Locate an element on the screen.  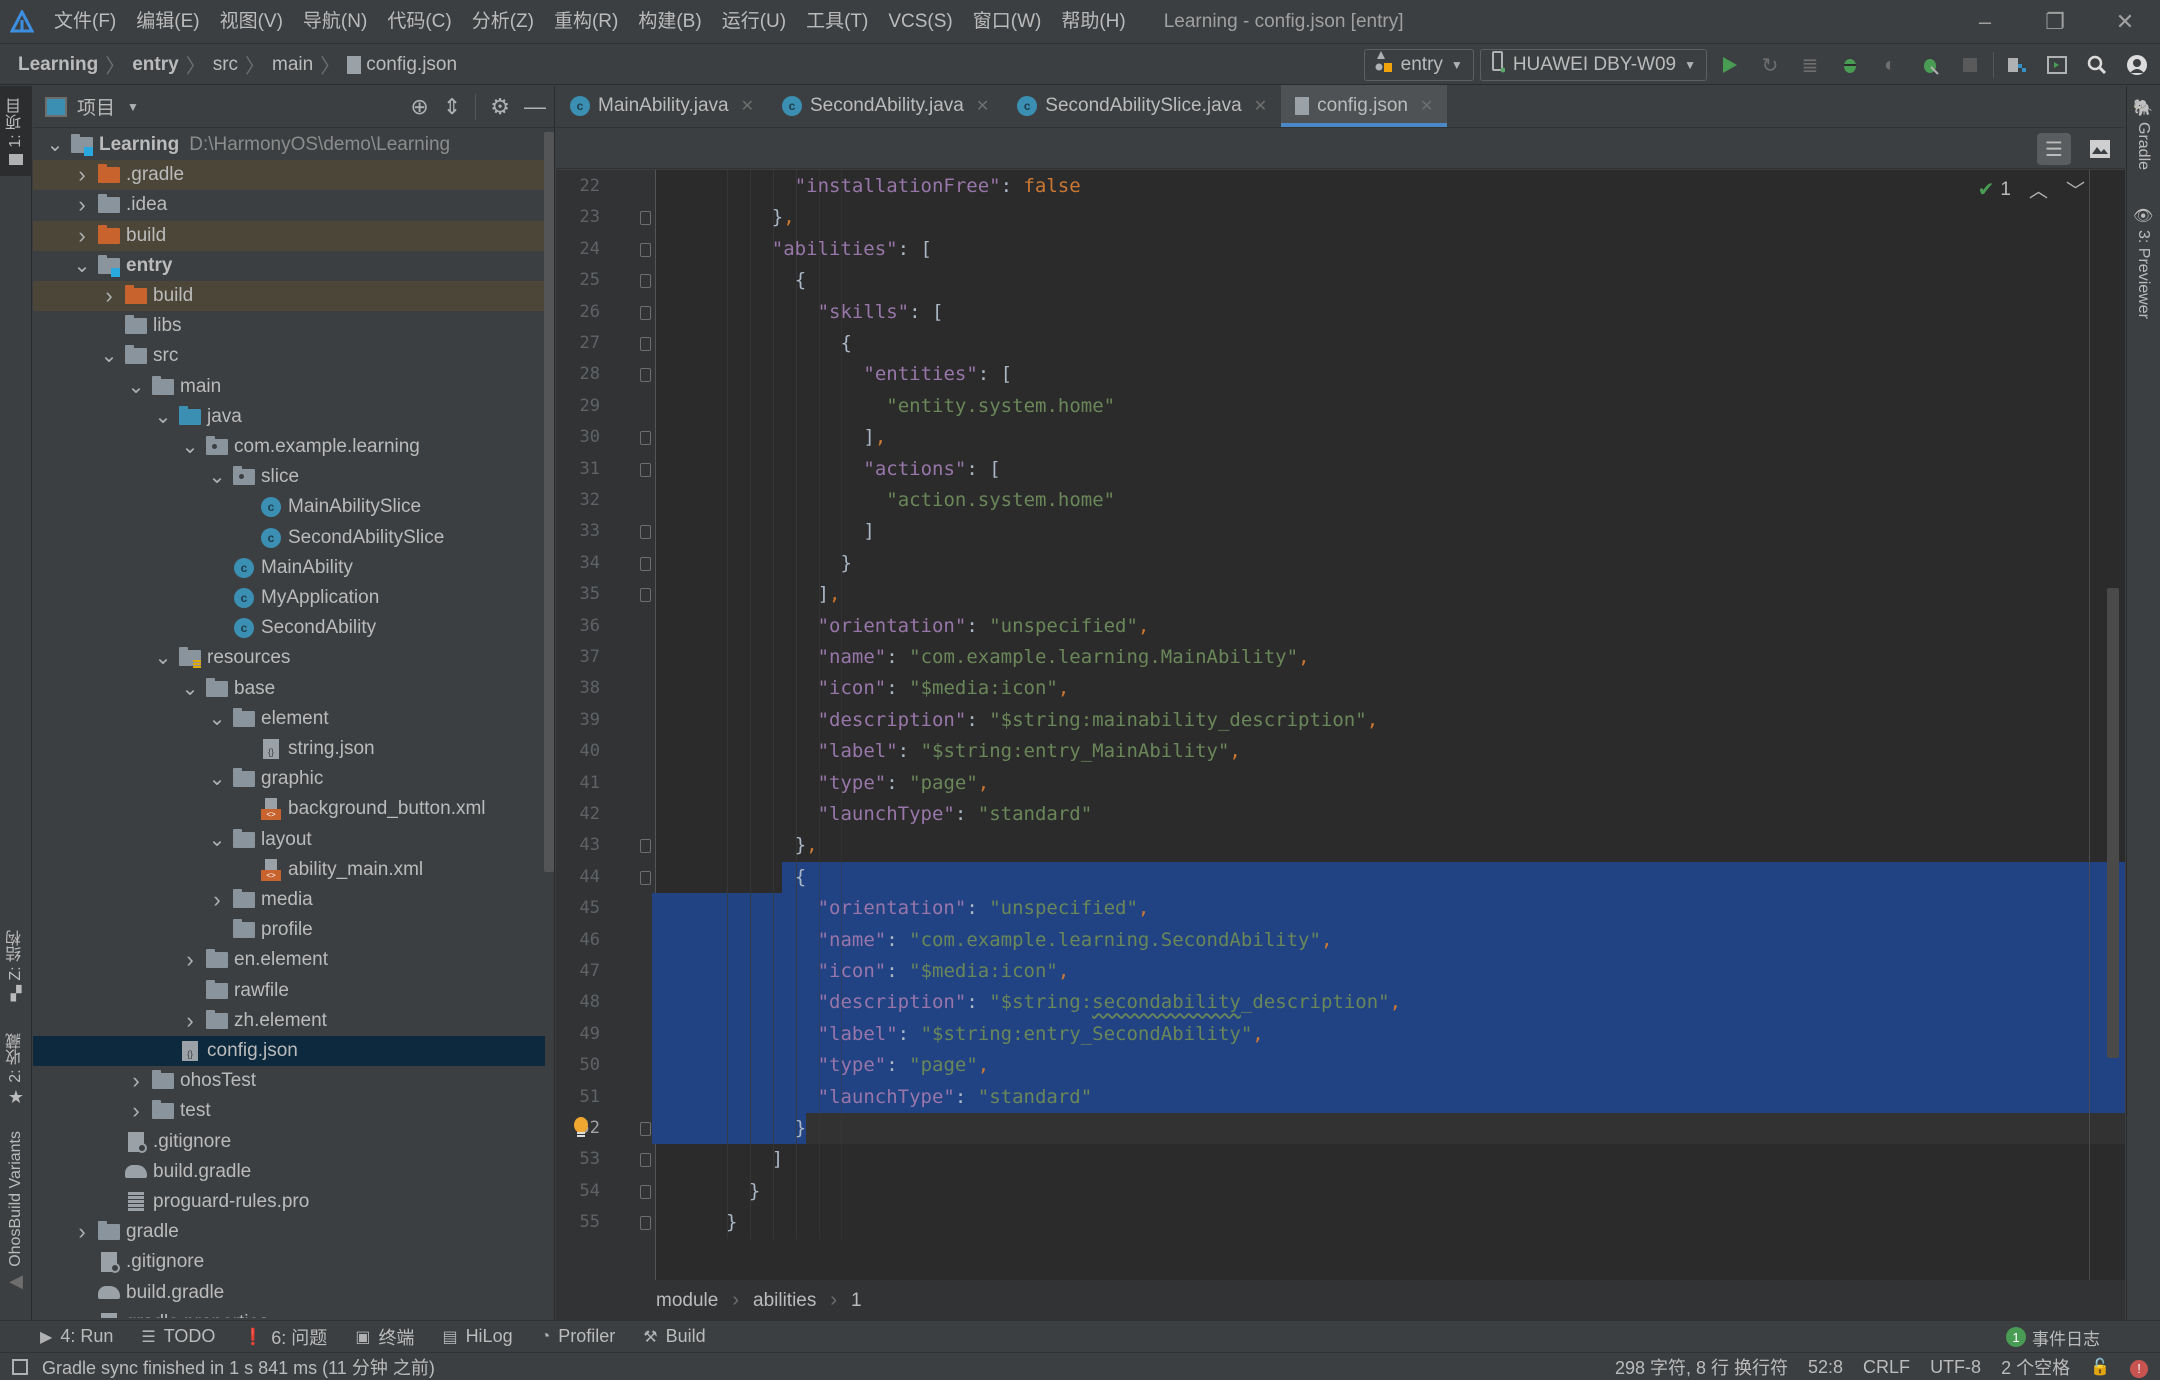
menu-item: 导航(N) is located at coordinates (335, 22).